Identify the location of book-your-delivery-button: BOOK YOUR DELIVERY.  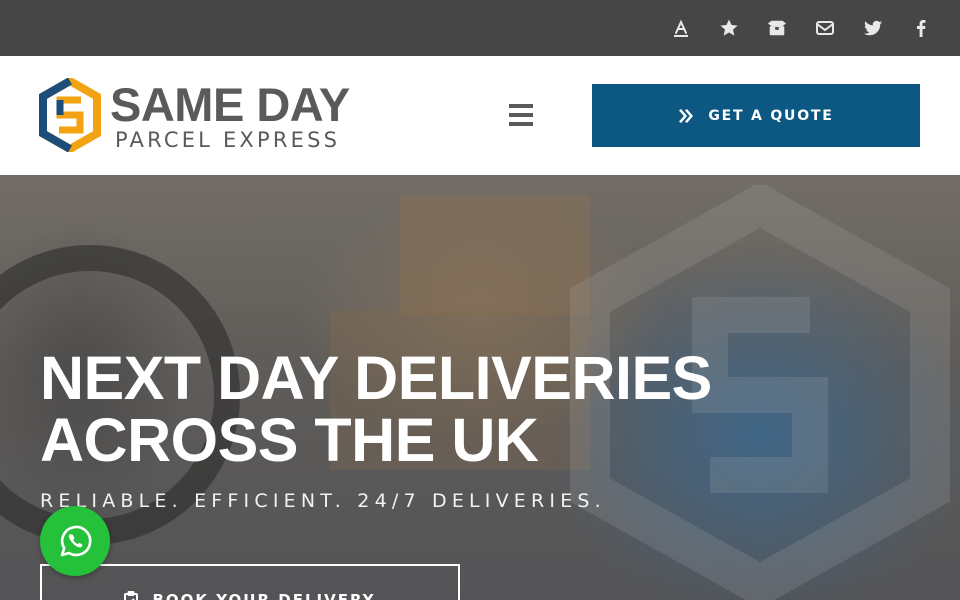
(250, 582).